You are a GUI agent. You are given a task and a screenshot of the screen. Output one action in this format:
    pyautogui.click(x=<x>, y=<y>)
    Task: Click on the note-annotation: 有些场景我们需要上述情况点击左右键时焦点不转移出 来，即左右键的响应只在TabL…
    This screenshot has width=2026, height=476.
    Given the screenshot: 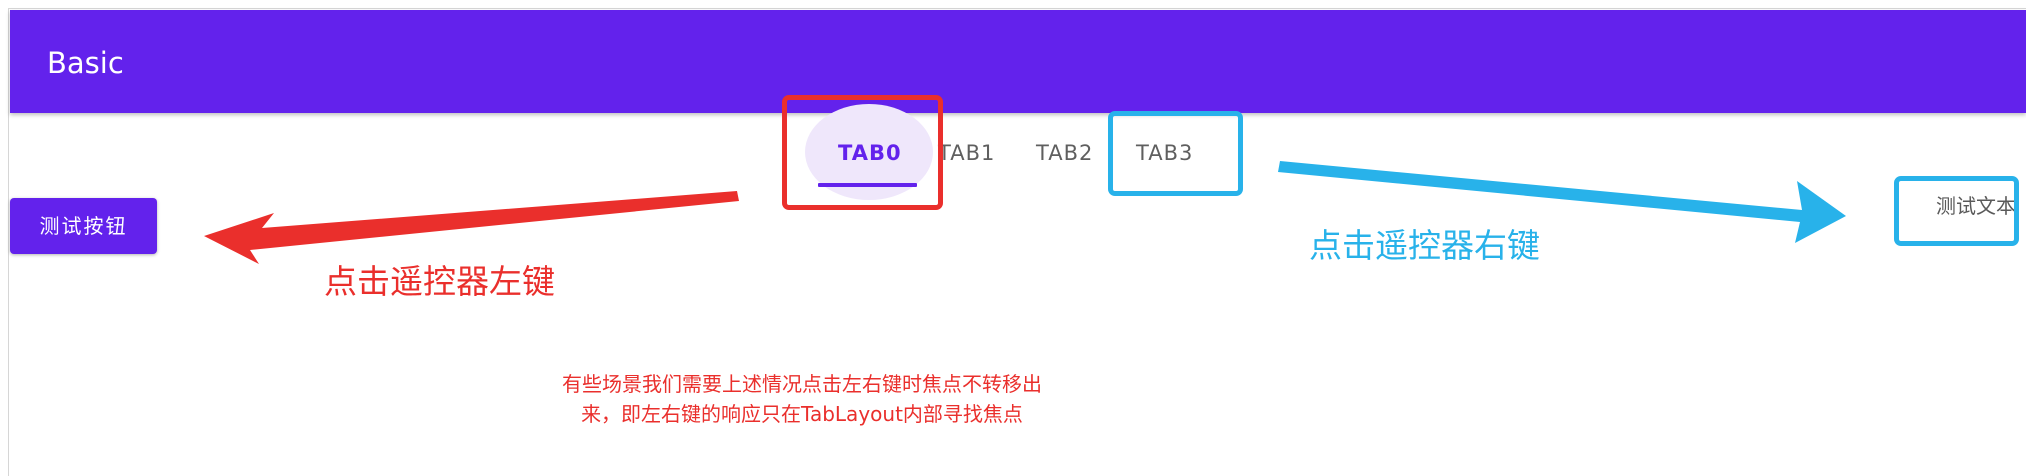 What is the action you would take?
    pyautogui.click(x=802, y=399)
    